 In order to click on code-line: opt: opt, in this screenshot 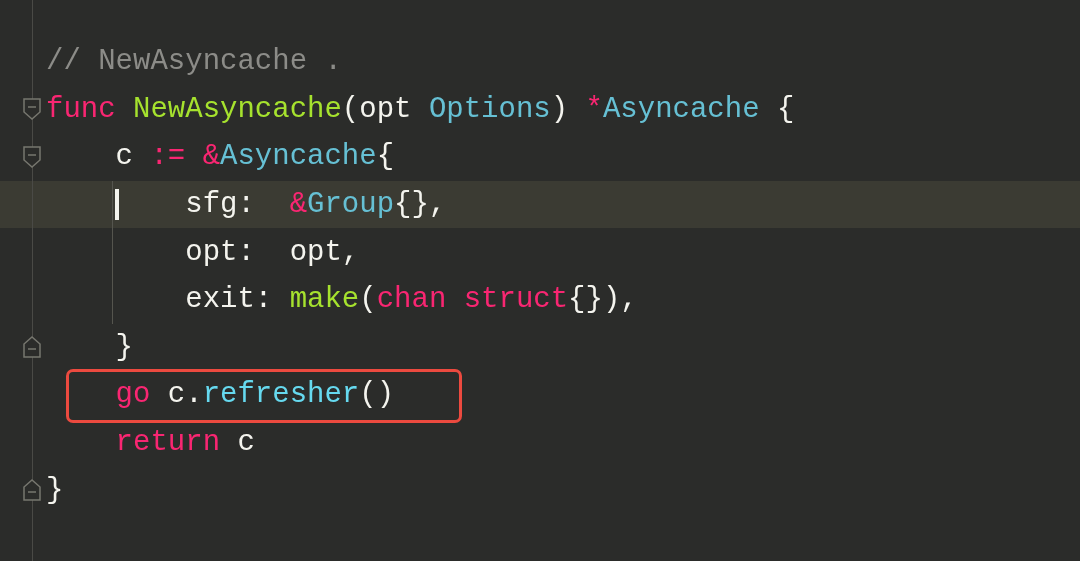, I will do `click(272, 252)`.